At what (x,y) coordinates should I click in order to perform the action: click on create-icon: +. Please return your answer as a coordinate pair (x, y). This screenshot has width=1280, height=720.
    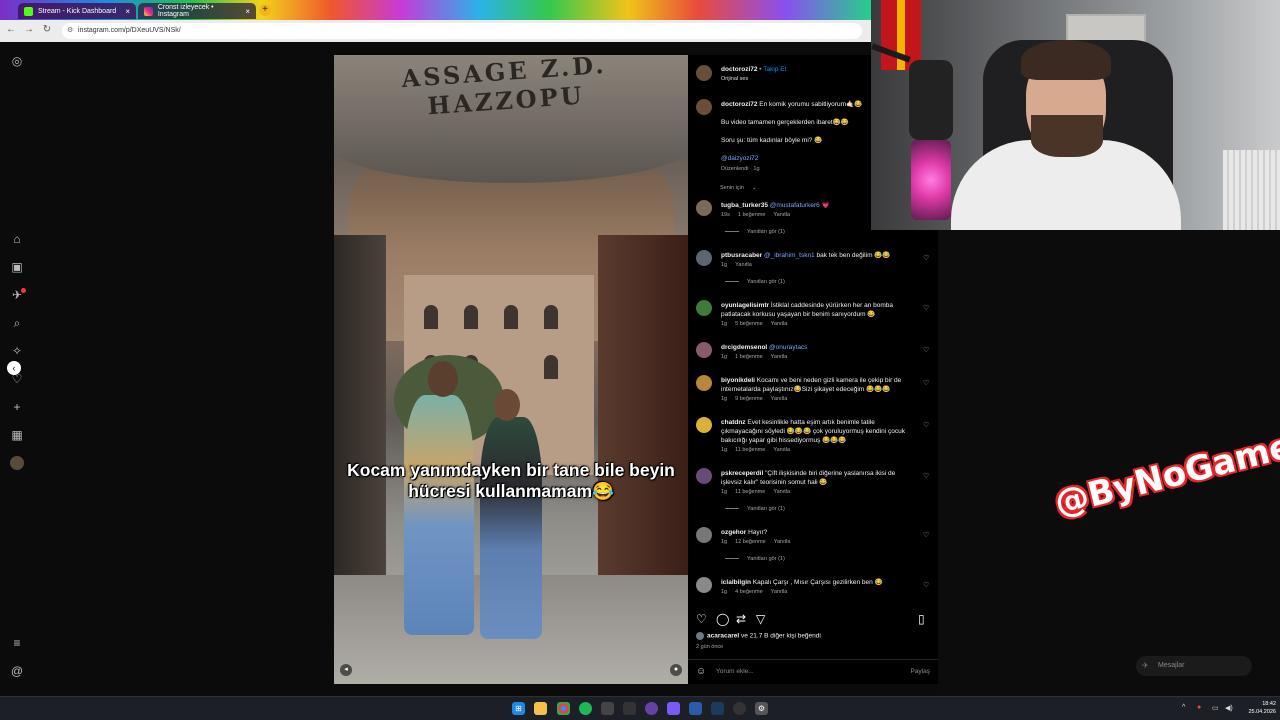
    Looking at the image, I should click on (17, 407).